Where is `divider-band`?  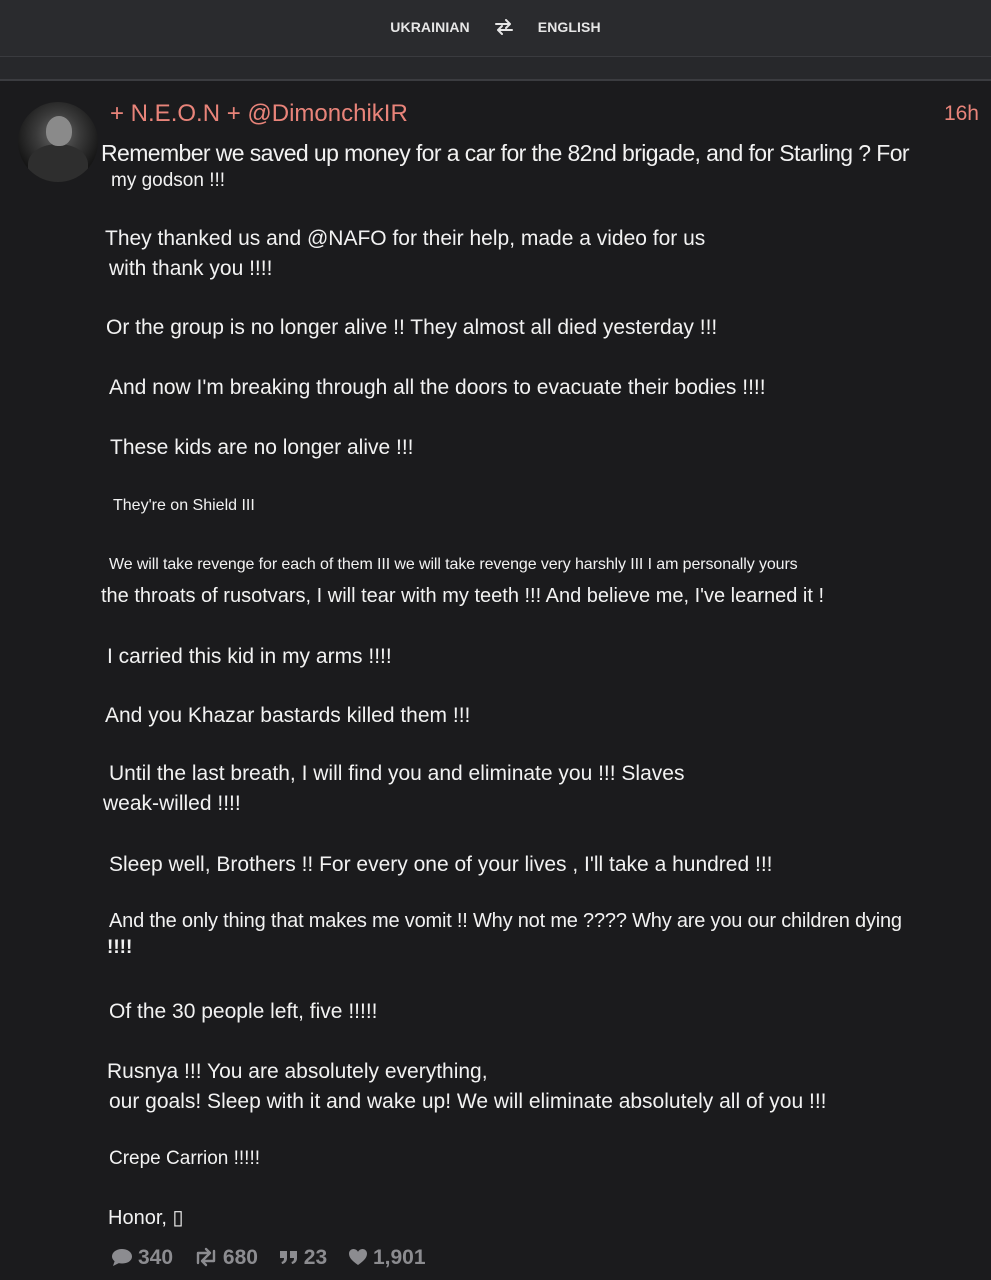 divider-band is located at coordinates (495, 69).